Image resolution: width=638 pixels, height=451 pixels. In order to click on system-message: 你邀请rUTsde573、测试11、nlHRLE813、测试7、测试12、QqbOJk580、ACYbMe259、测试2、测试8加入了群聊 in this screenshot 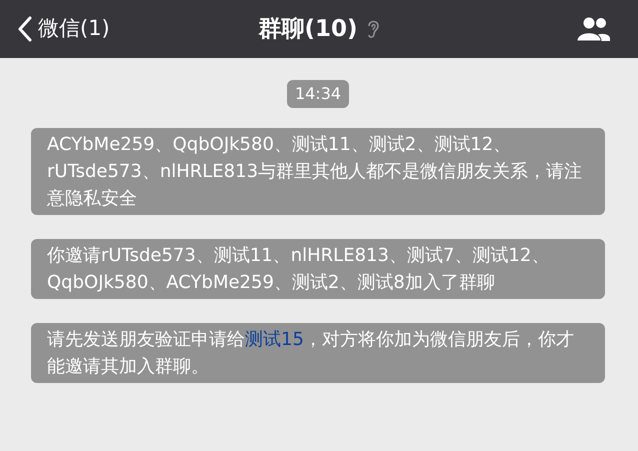, I will do `click(318, 269)`.